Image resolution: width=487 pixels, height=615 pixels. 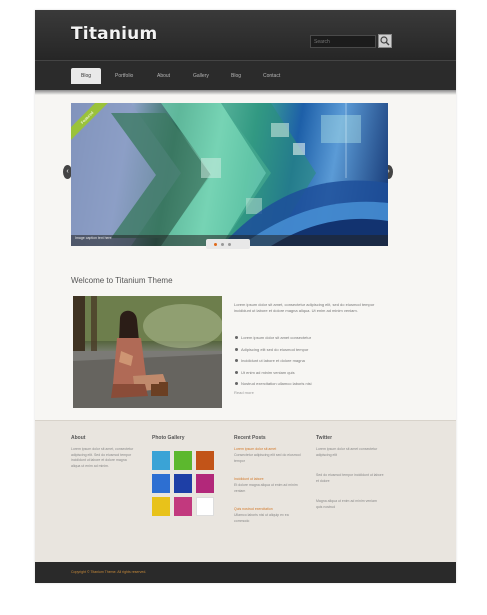 What do you see at coordinates (124, 76) in the screenshot?
I see `nav-item-portfolio: Portfolio` at bounding box center [124, 76].